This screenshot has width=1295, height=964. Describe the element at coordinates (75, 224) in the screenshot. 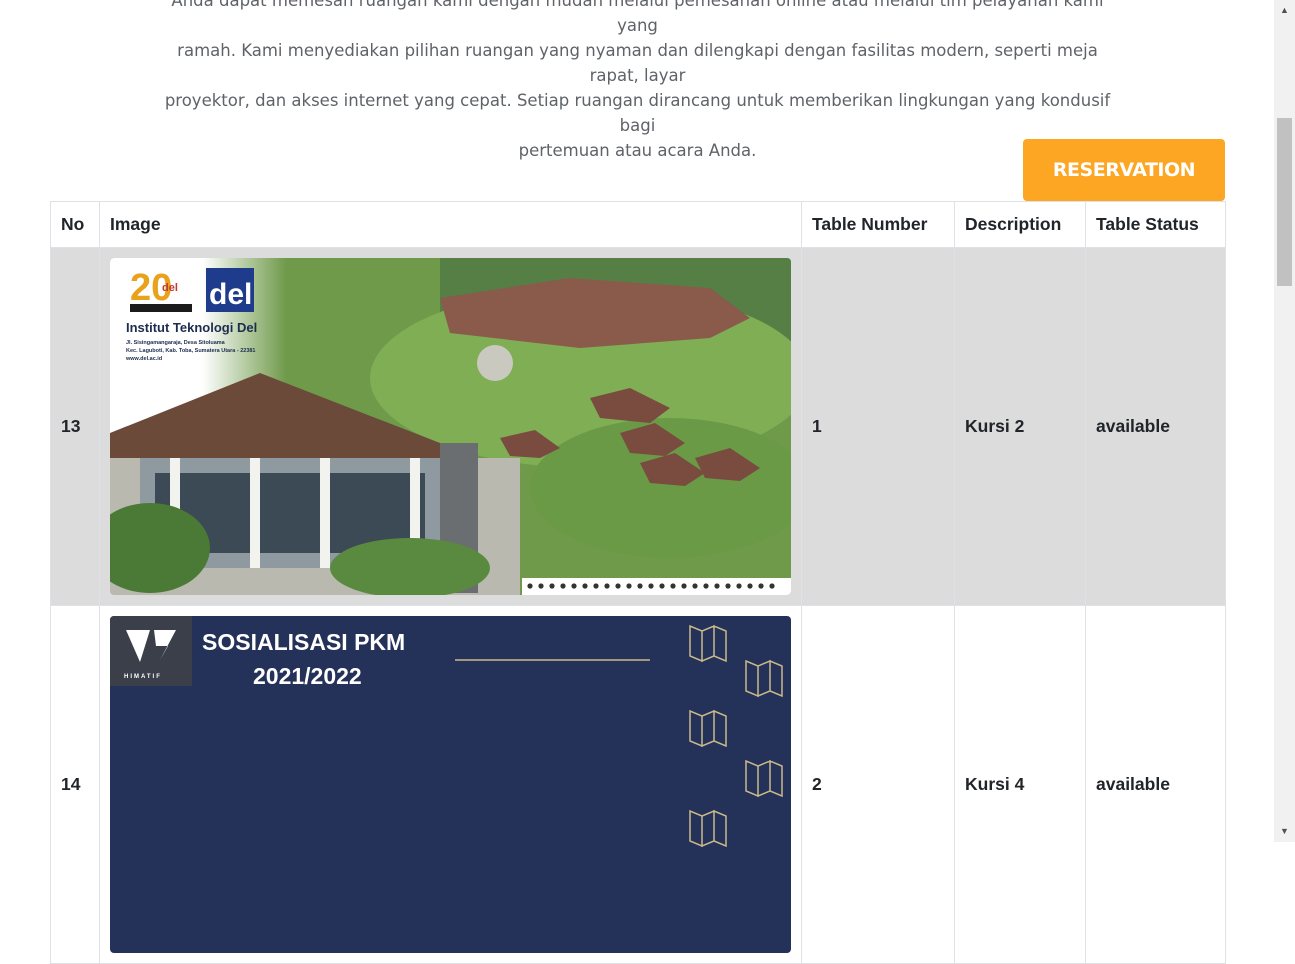

I see `header-no: No` at that location.